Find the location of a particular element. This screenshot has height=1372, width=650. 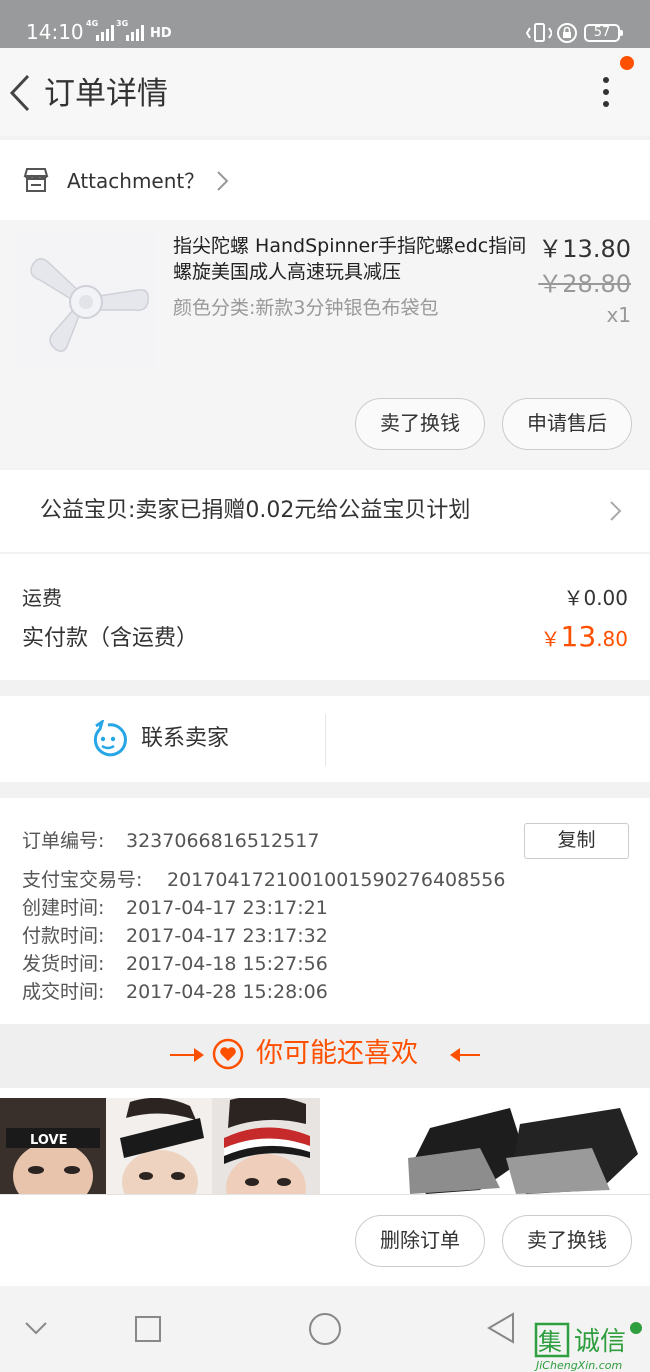

resell-button-bottom: 卖了换钱 is located at coordinates (567, 1241).